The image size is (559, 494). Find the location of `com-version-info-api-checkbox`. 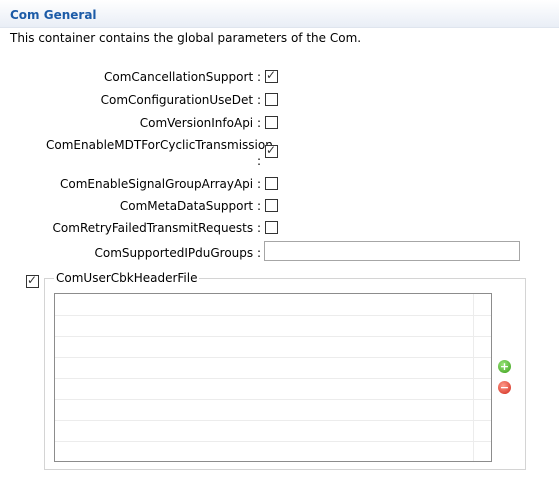

com-version-info-api-checkbox is located at coordinates (271, 122).